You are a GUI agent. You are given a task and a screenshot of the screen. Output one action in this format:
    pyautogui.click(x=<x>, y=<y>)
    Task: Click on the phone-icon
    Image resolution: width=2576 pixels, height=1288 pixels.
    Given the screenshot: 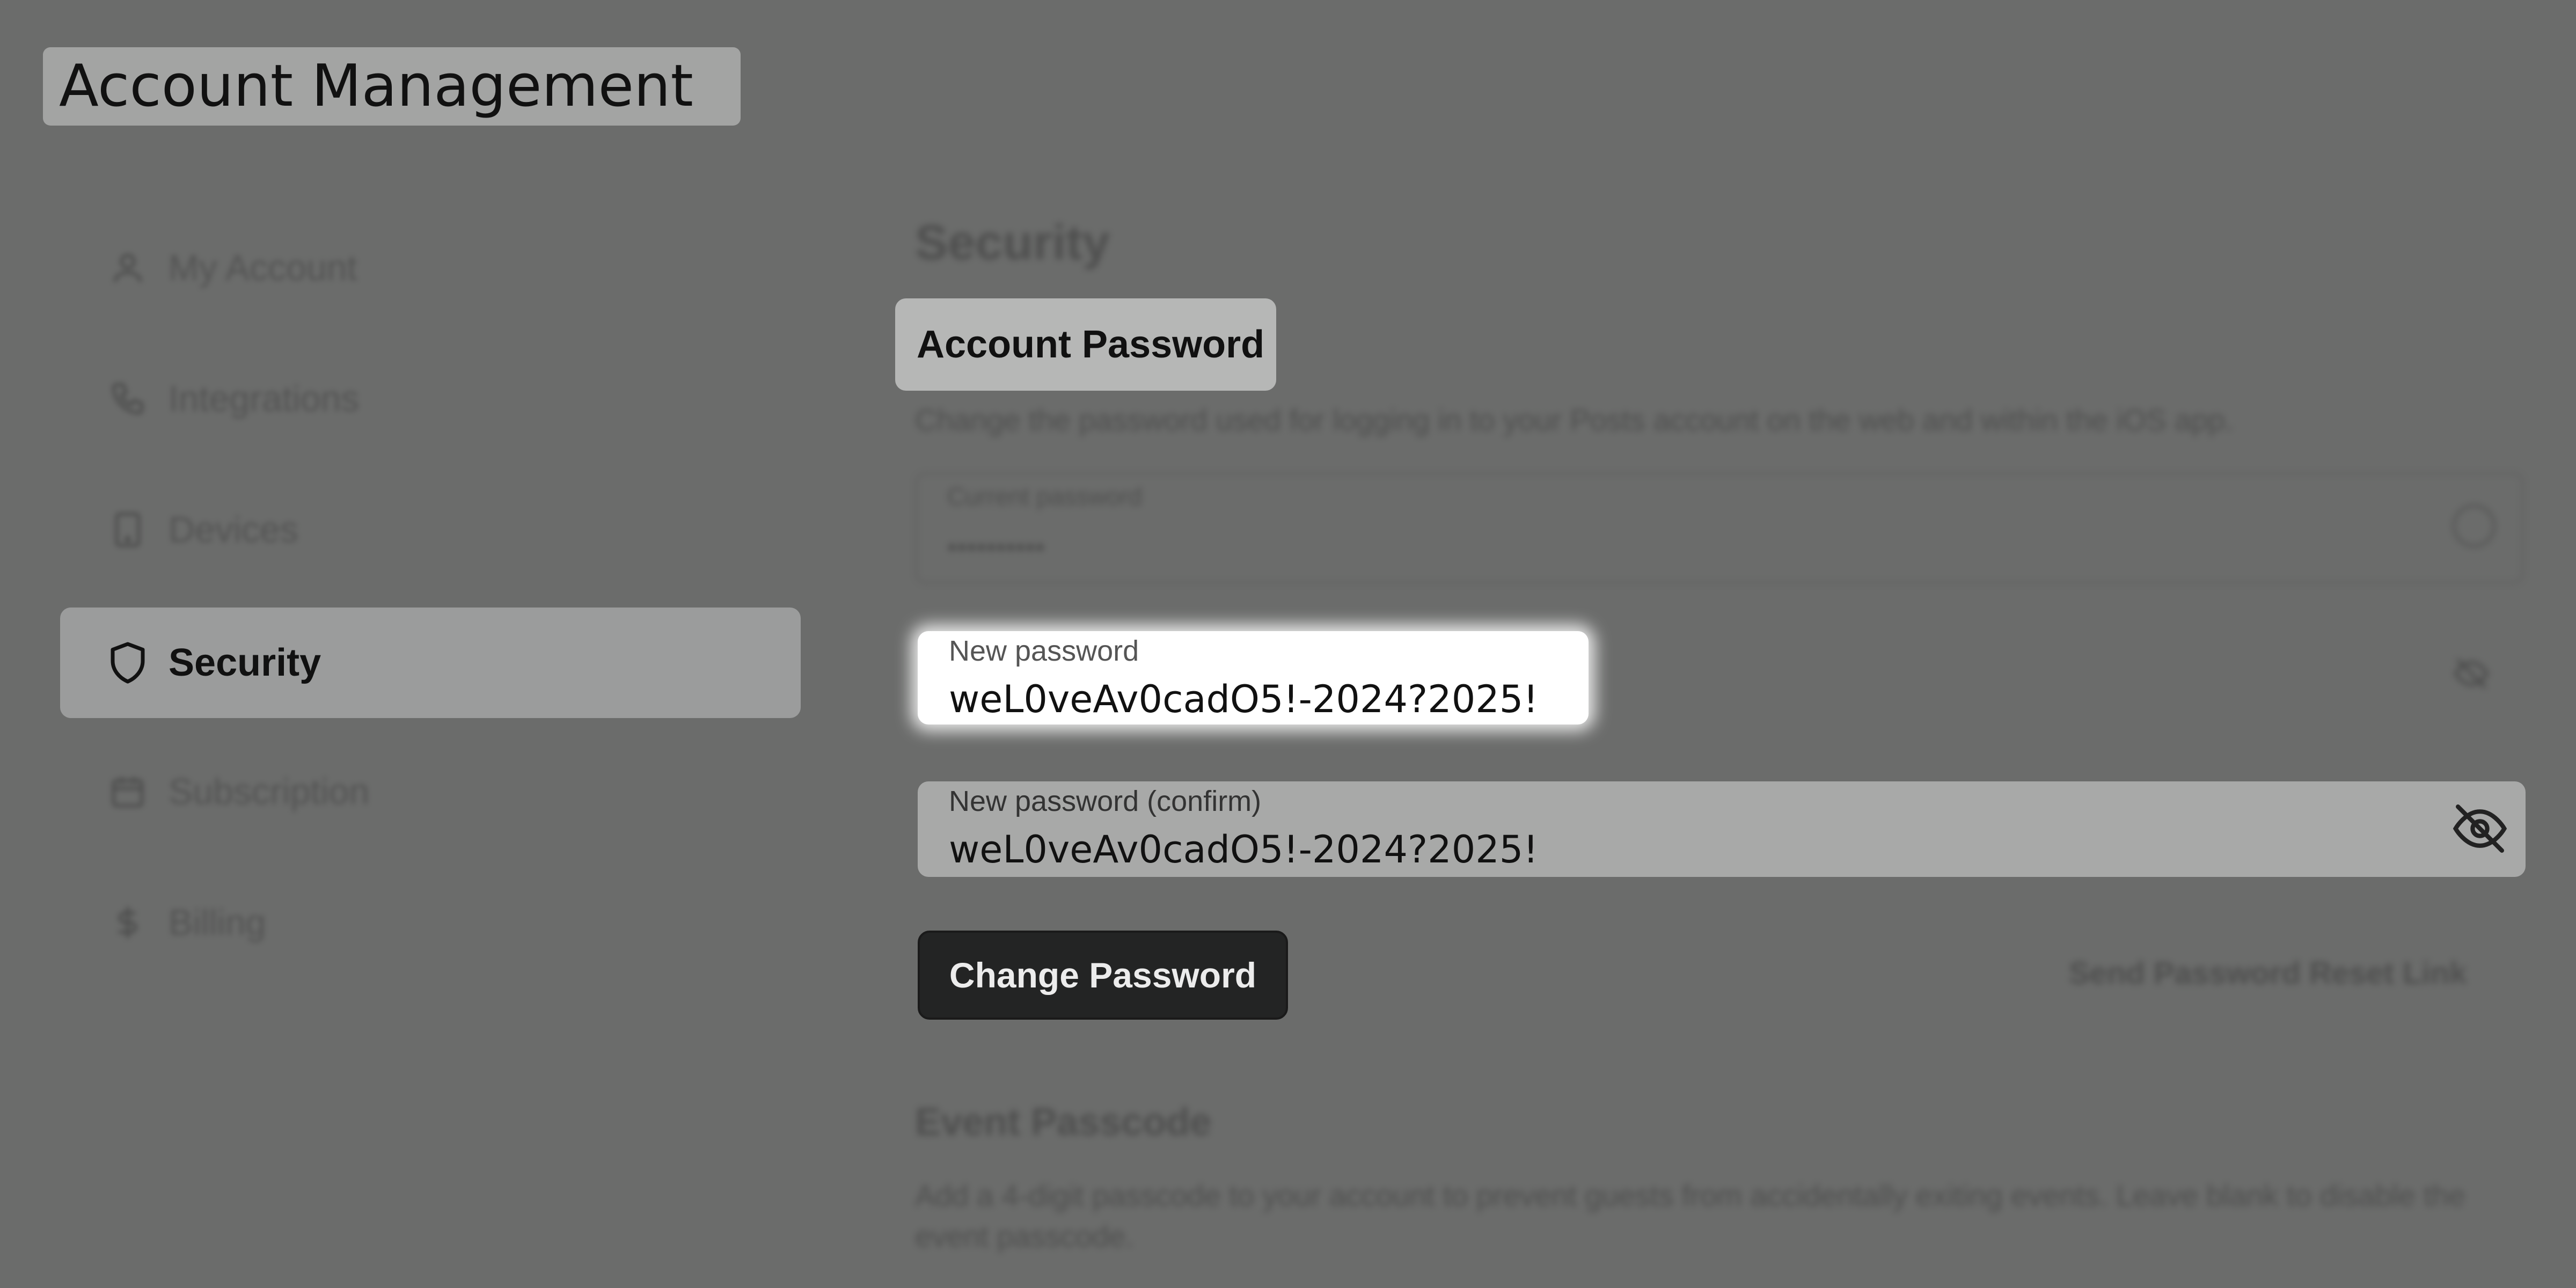 What is the action you would take?
    pyautogui.click(x=127, y=398)
    